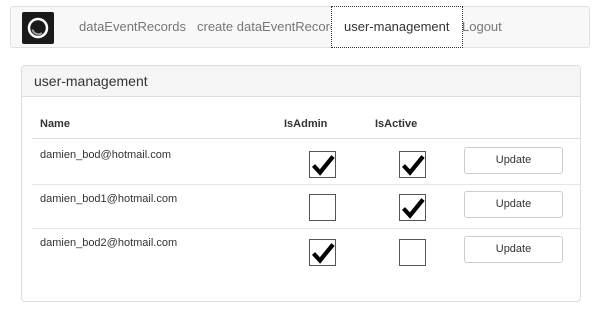  What do you see at coordinates (397, 27) in the screenshot?
I see `nav-item-user-management: user-management` at bounding box center [397, 27].